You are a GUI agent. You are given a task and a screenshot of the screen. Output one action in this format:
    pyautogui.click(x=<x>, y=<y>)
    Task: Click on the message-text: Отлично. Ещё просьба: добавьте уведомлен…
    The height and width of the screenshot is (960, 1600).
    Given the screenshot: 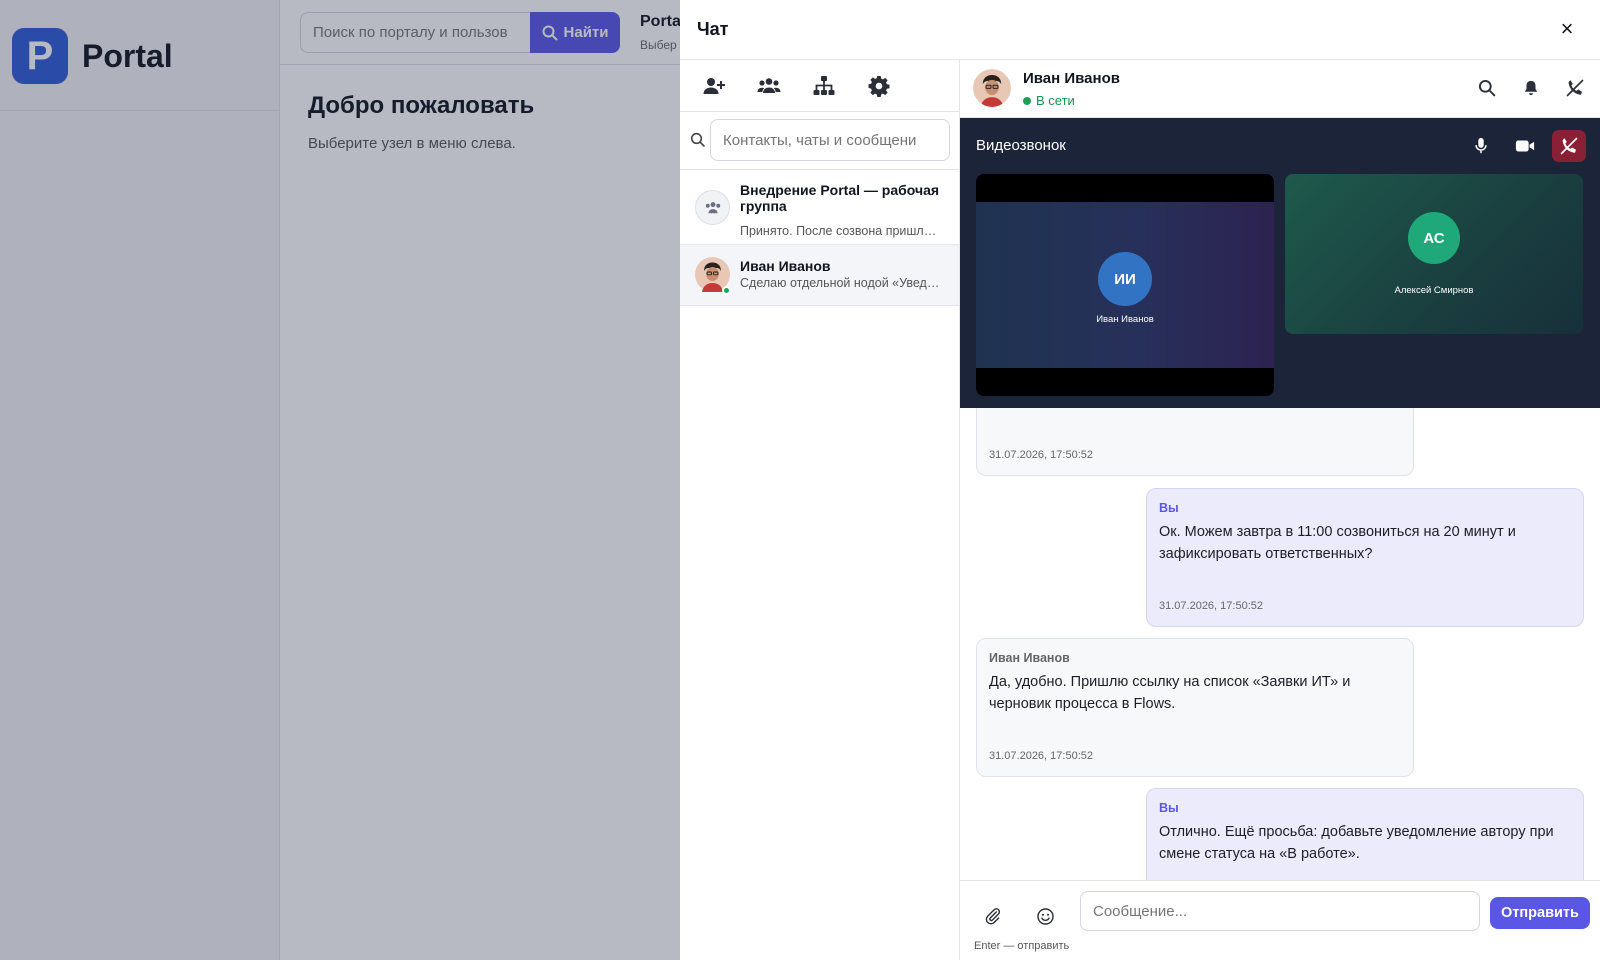 What is the action you would take?
    pyautogui.click(x=1356, y=843)
    